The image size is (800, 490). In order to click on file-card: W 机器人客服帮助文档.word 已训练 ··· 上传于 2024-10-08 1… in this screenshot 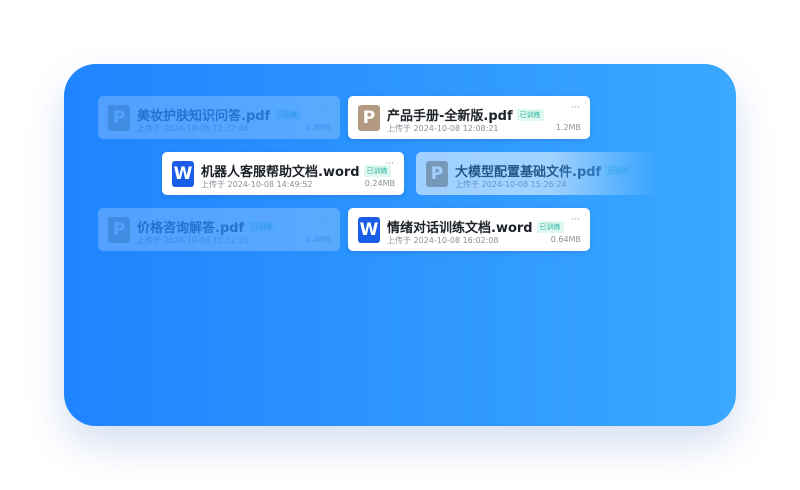, I will do `click(283, 173)`.